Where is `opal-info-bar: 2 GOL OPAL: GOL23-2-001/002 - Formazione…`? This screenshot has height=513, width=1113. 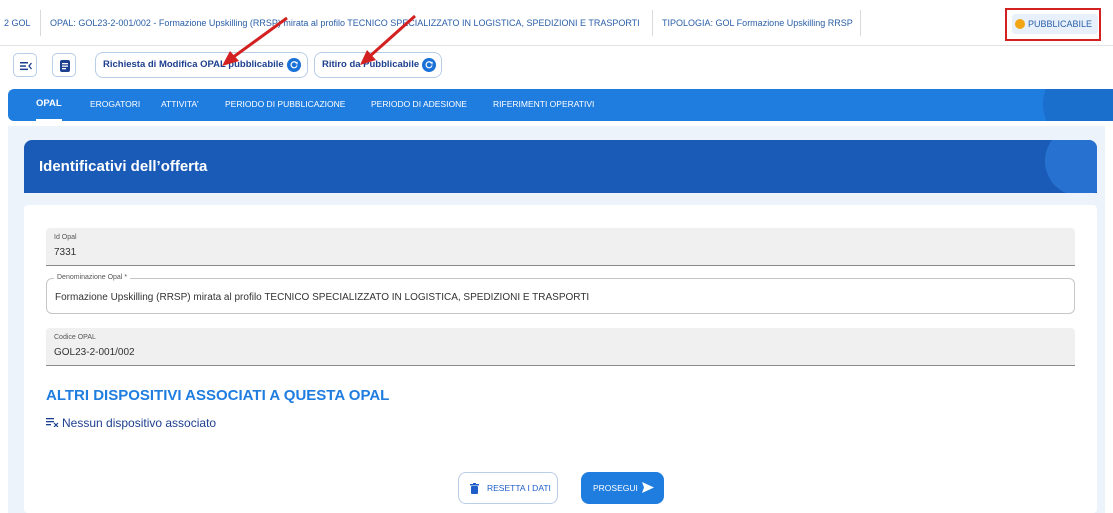 opal-info-bar: 2 GOL OPAL: GOL23-2-001/002 - Formazione… is located at coordinates (556, 23).